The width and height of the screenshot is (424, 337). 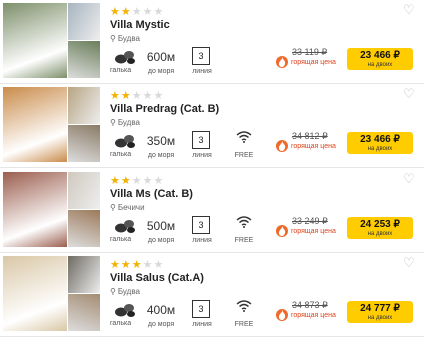 What do you see at coordinates (127, 207) in the screenshot?
I see `hotel-location: ⚲ Бечичи` at bounding box center [127, 207].